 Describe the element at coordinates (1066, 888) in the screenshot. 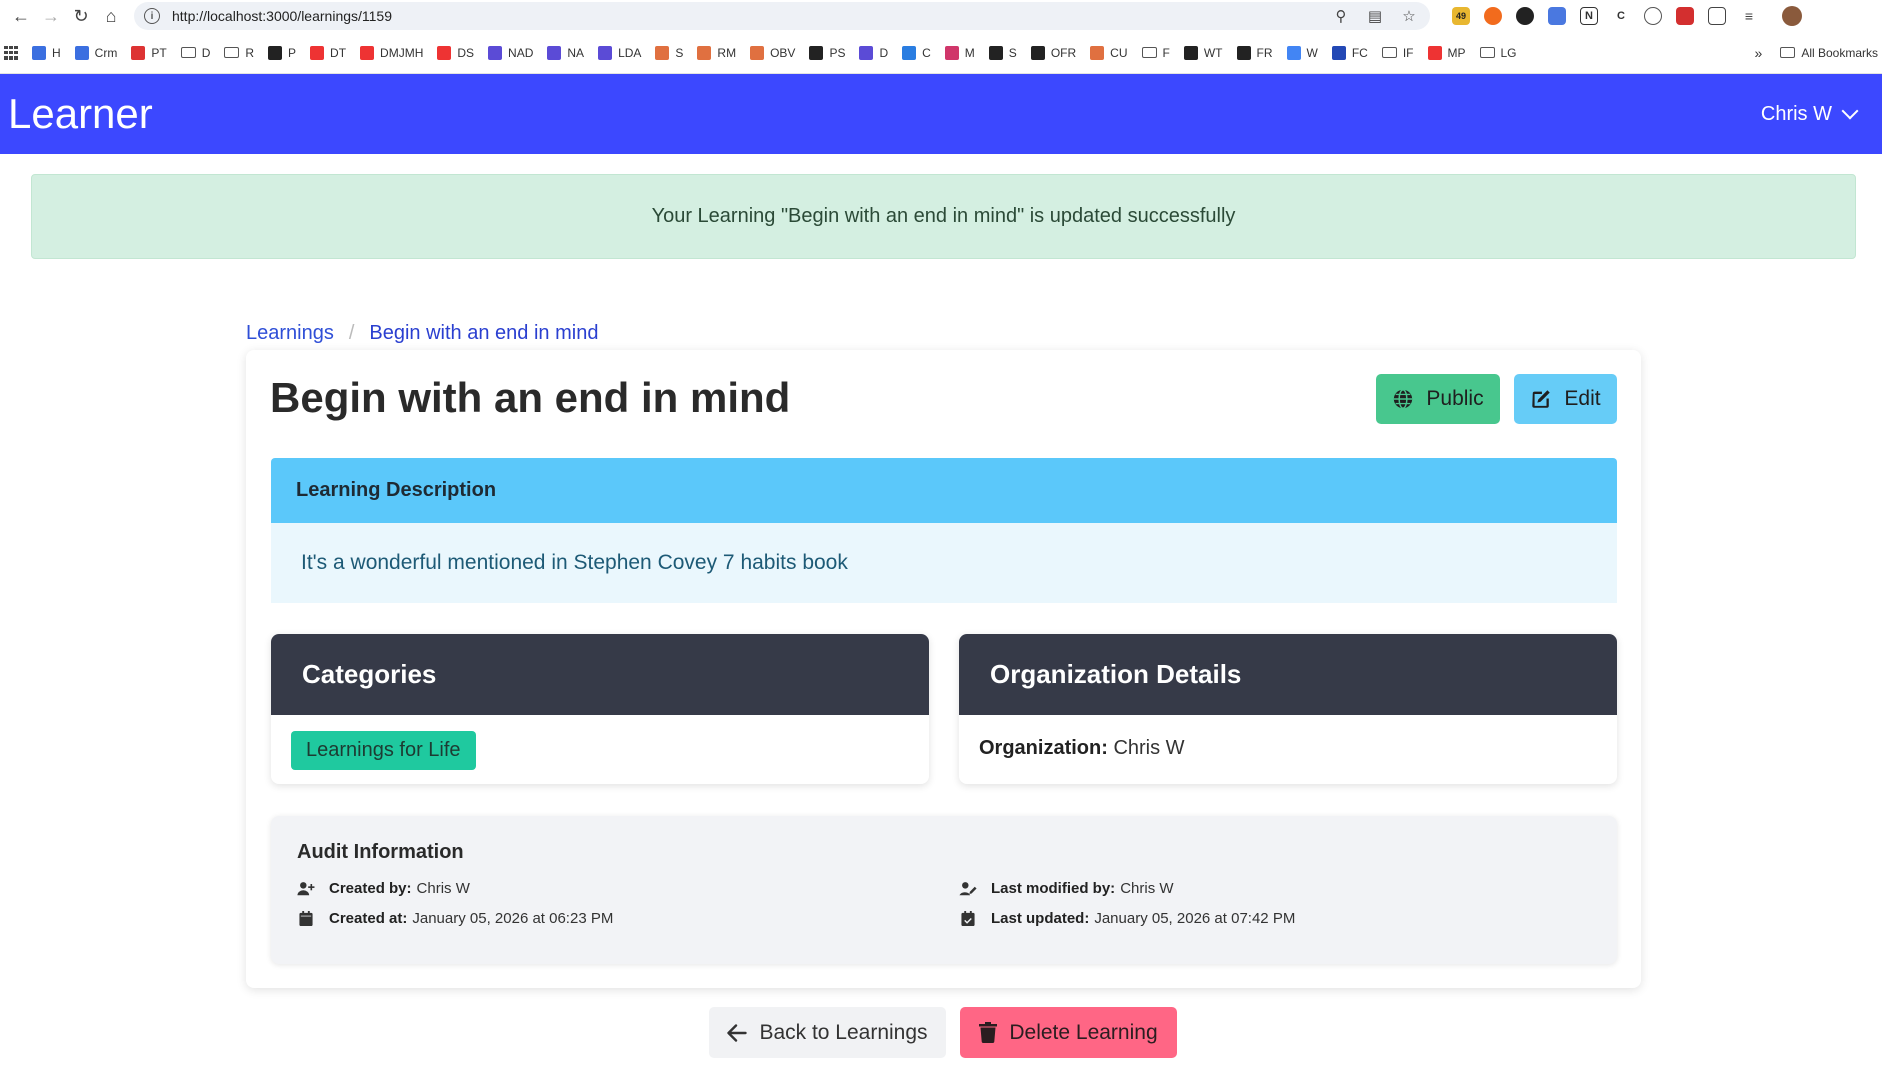

I see `modified-by-row: Last modified by: Chris W` at that location.